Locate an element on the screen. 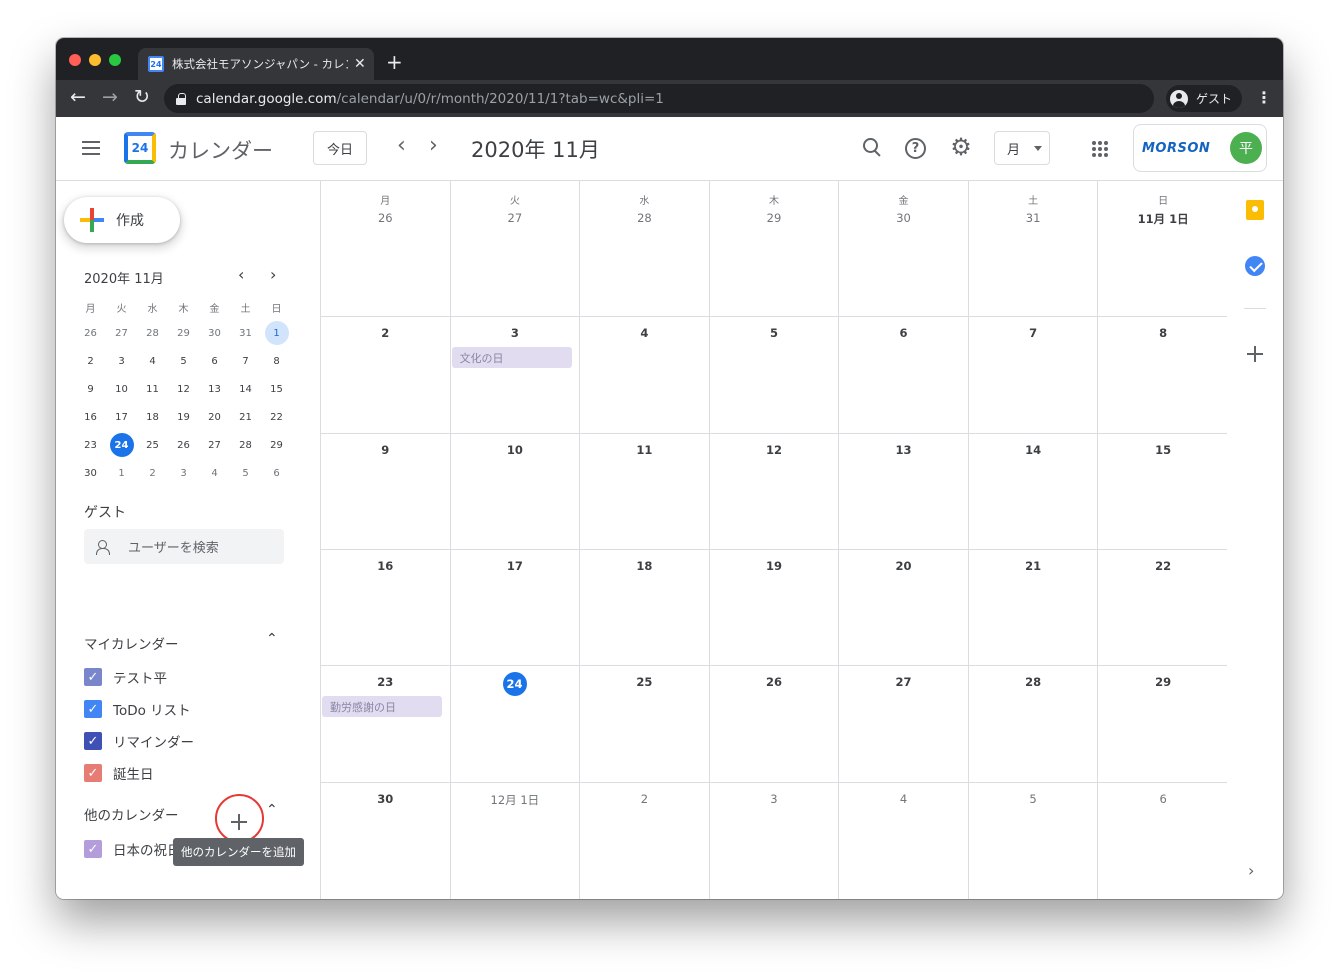 This screenshot has height=974, width=1339. browser-tab: 24 株式会社モアソンジャパン - カレンダー ✕ is located at coordinates (256, 64).